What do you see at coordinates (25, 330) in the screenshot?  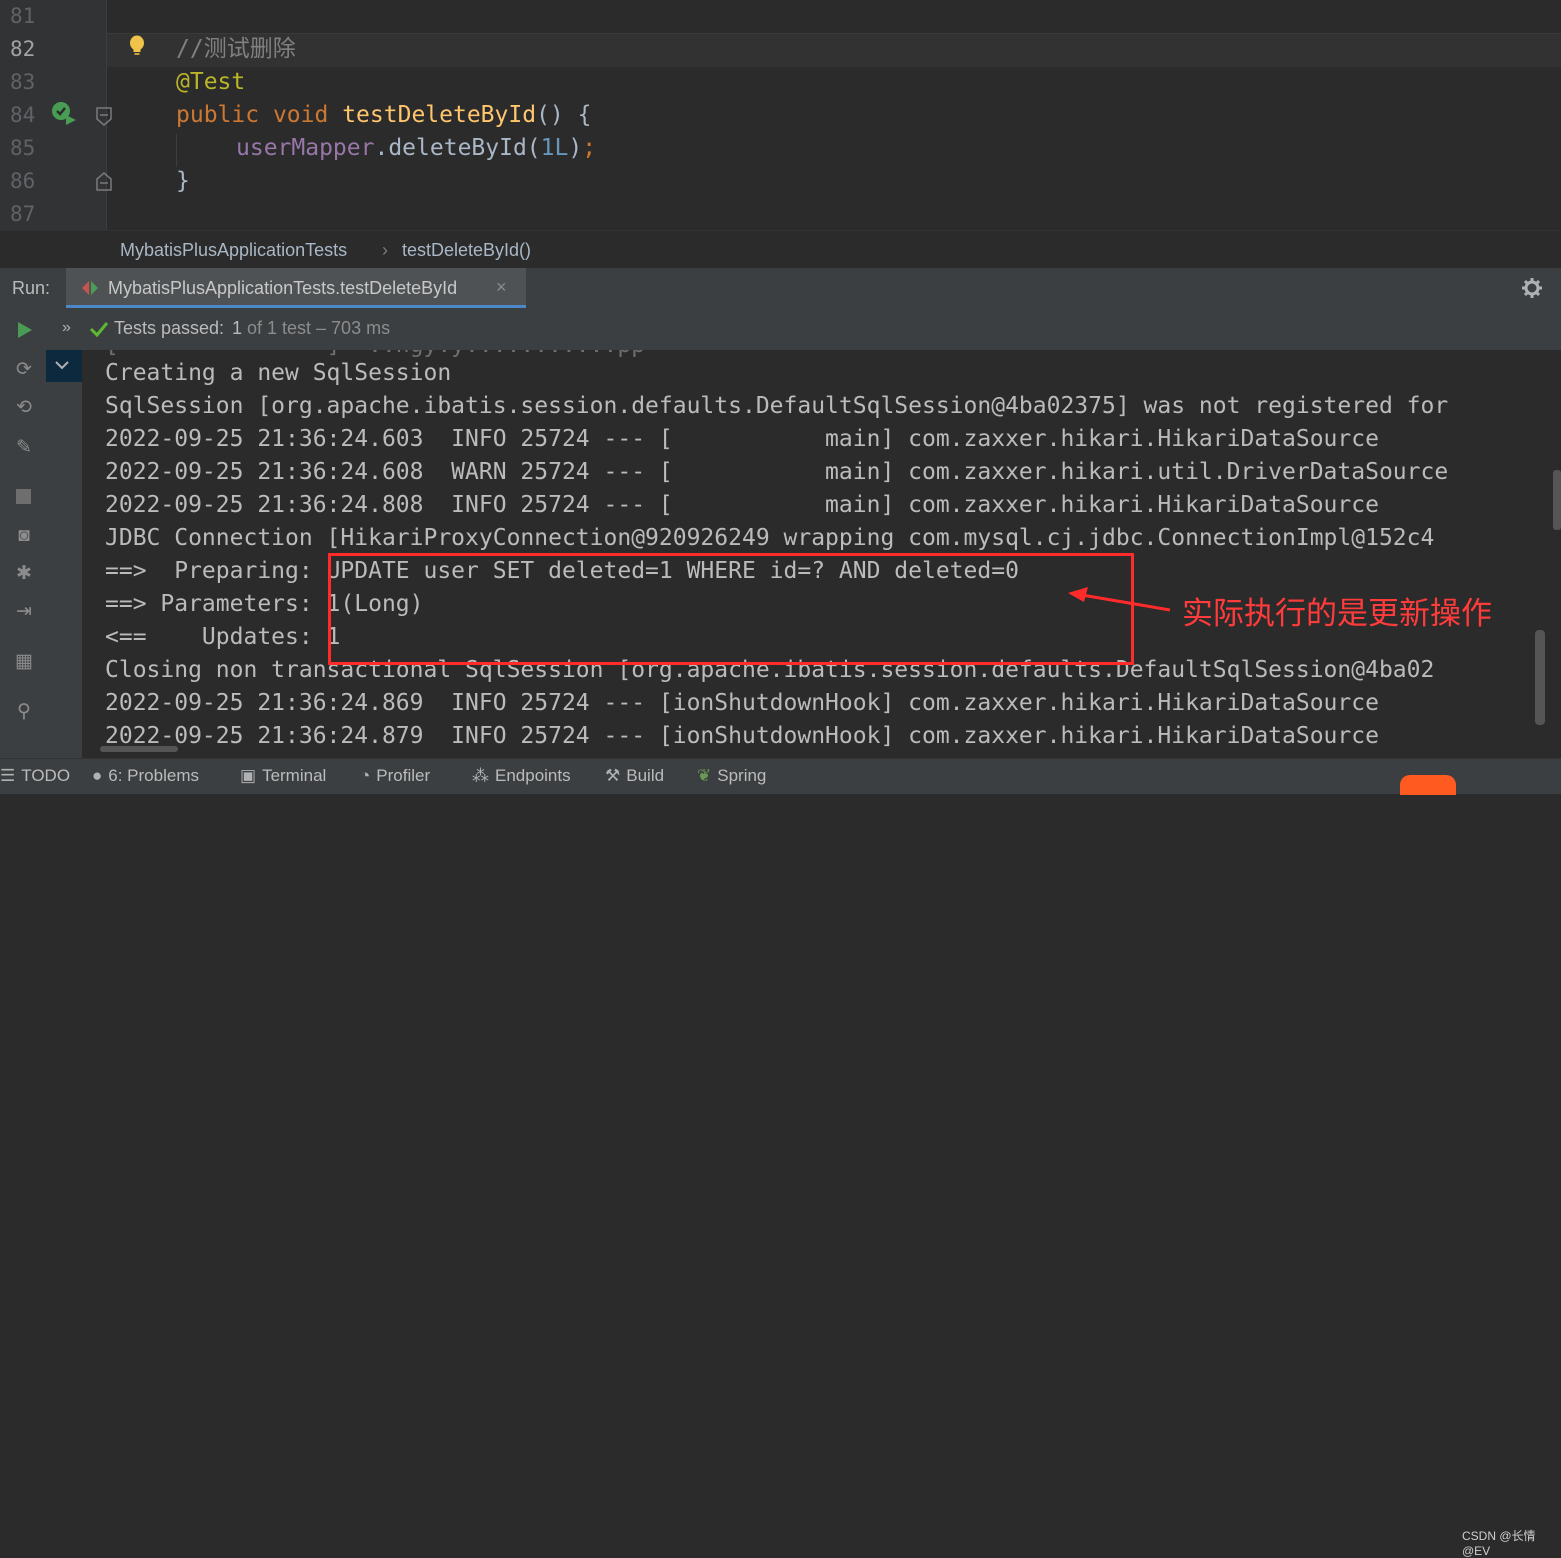 I see `rerun-icon` at bounding box center [25, 330].